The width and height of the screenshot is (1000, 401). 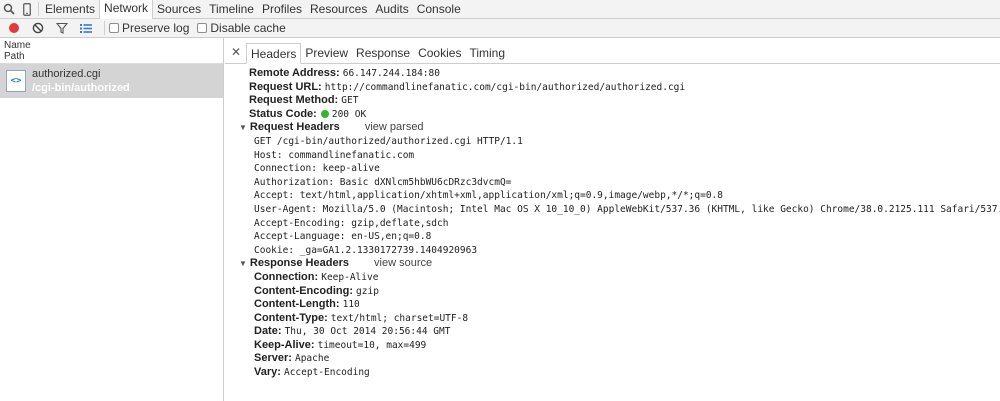 What do you see at coordinates (612, 305) in the screenshot?
I see `response-header-row: Content-Length: 110` at bounding box center [612, 305].